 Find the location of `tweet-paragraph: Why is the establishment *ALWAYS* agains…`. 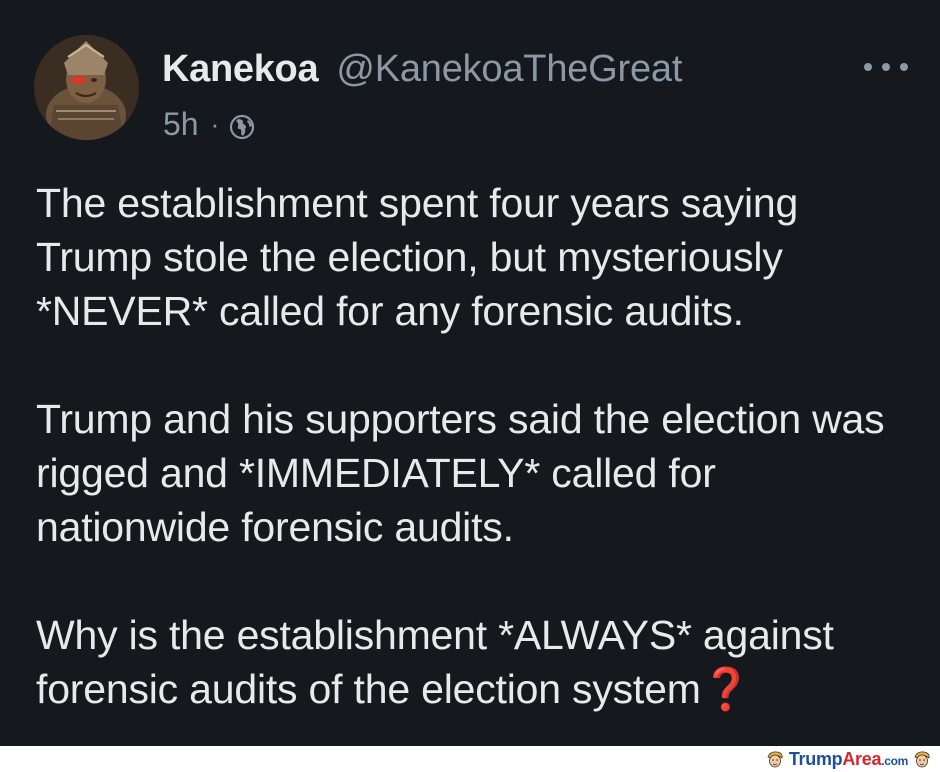

tweet-paragraph: Why is the establishment *ALWAYS* agains… is located at coordinates (476, 662).